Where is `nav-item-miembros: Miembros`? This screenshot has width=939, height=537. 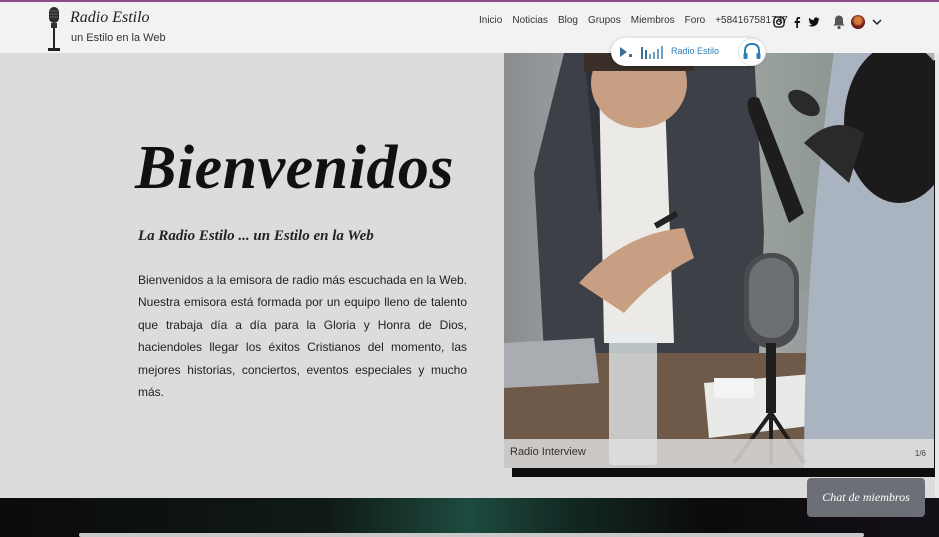 nav-item-miembros: Miembros is located at coordinates (653, 20).